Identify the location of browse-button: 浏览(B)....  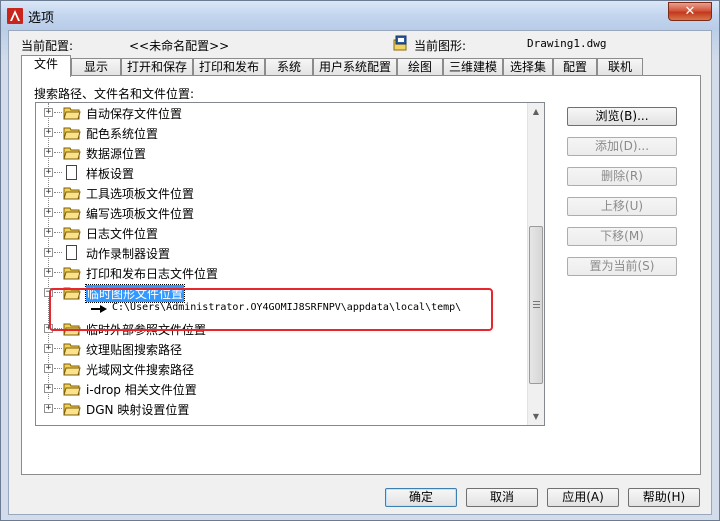
(622, 116).